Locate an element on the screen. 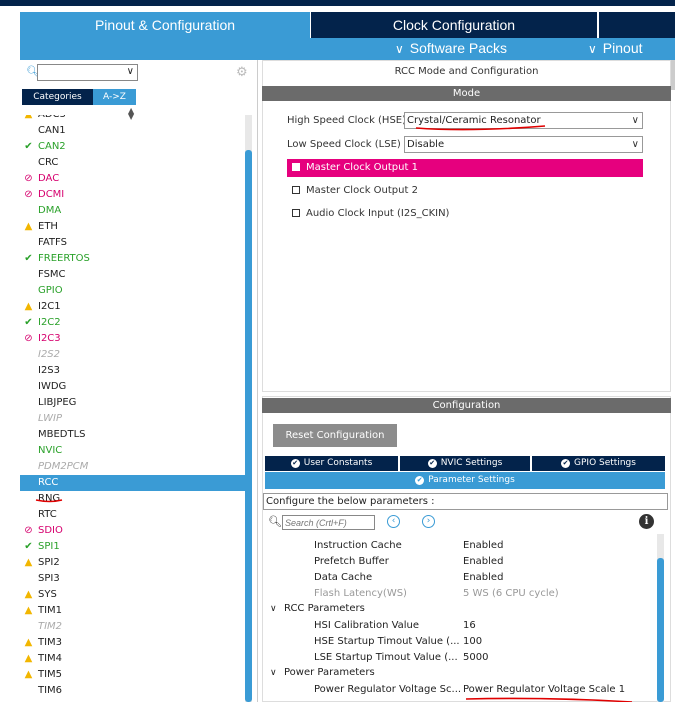 The height and width of the screenshot is (702, 675). hse-underline is located at coordinates (480, 128).